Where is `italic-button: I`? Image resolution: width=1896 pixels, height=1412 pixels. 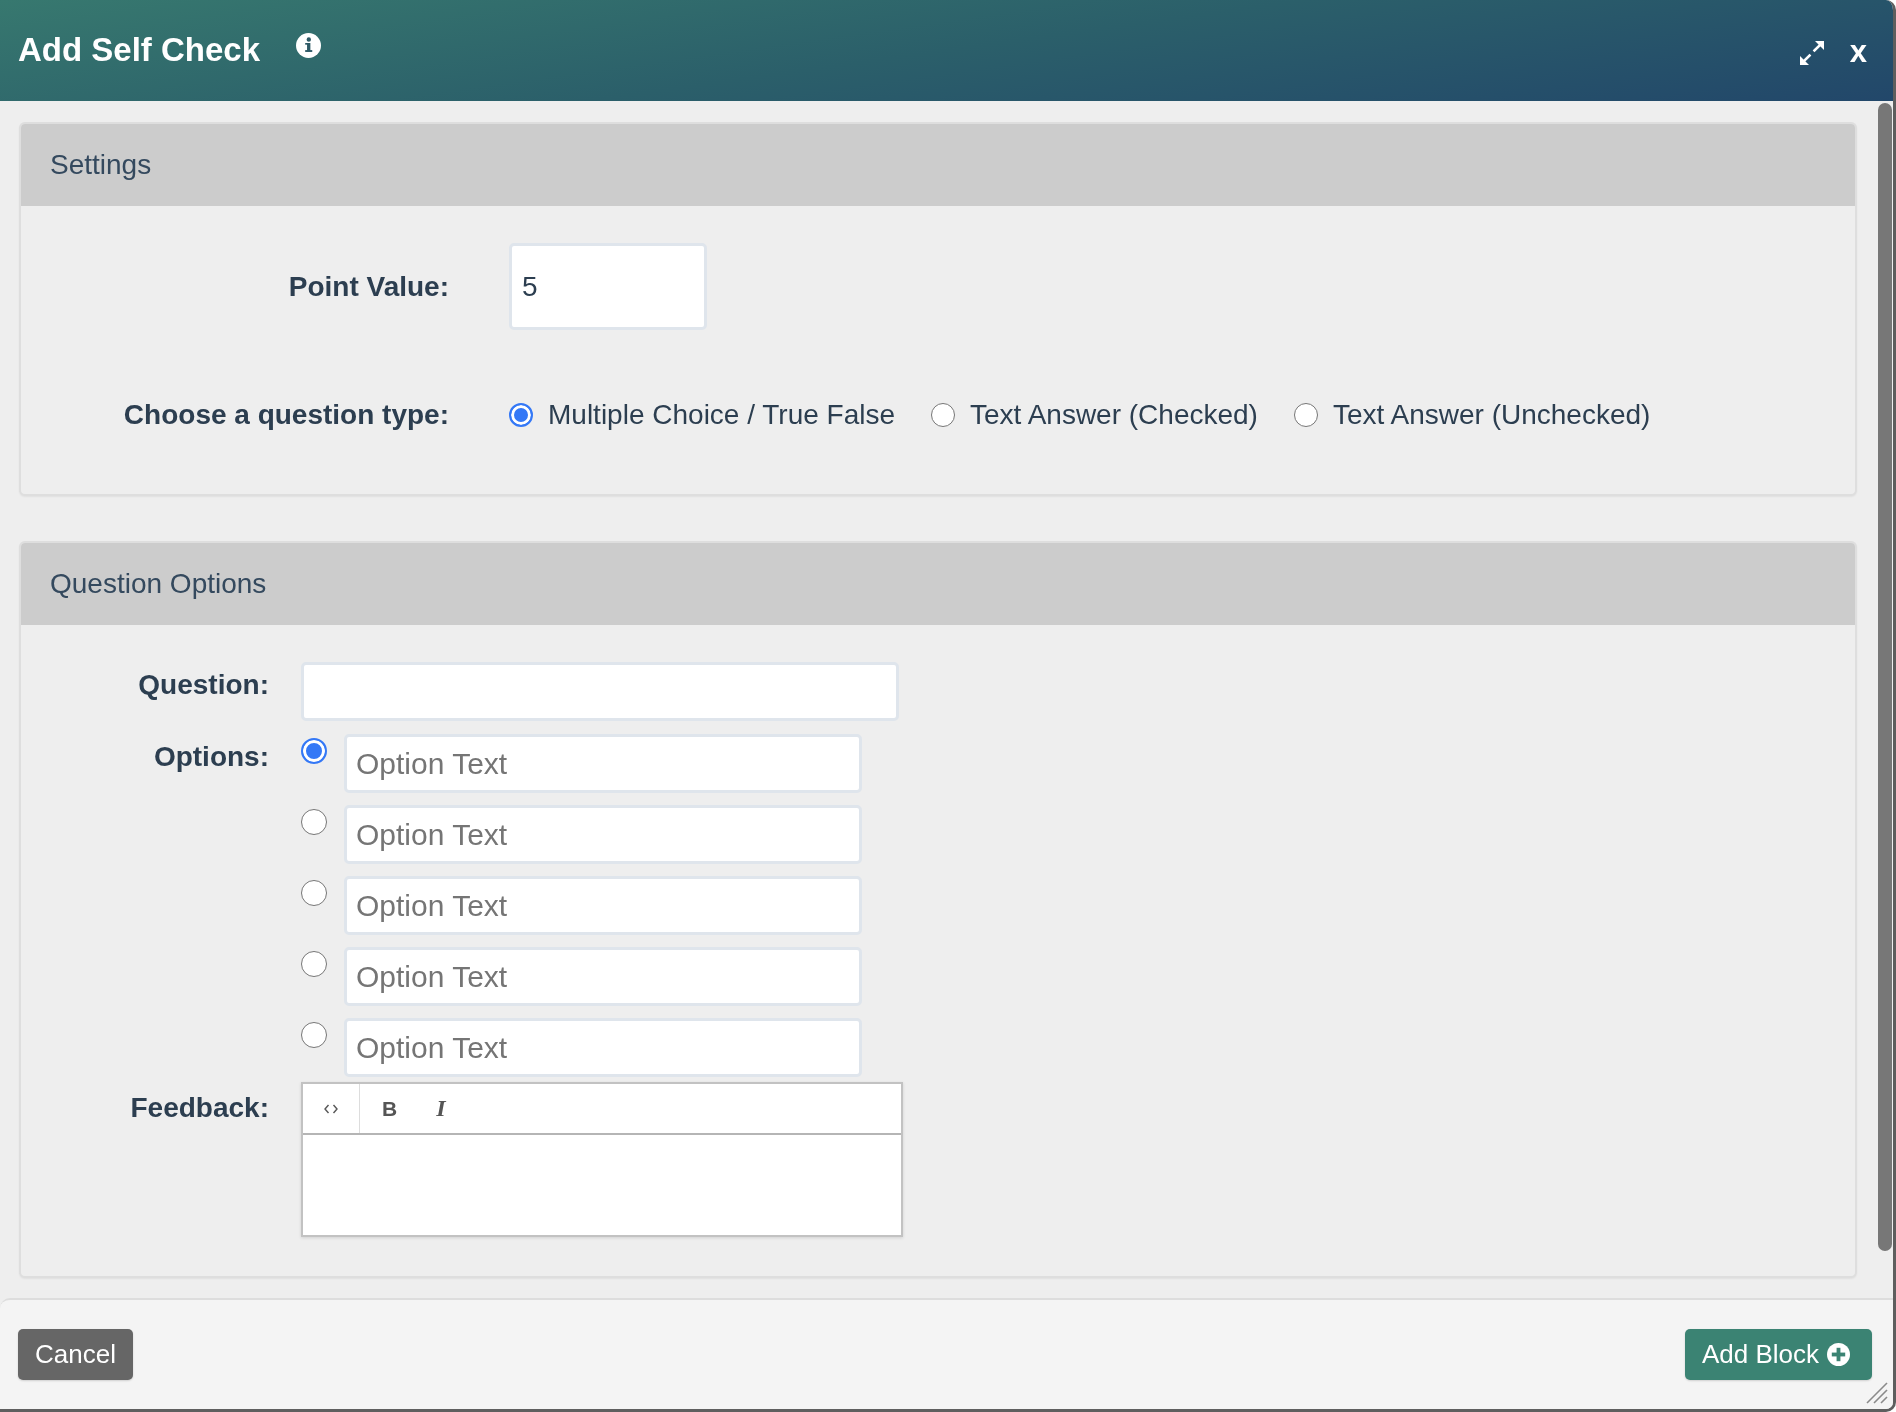 italic-button: I is located at coordinates (441, 1108).